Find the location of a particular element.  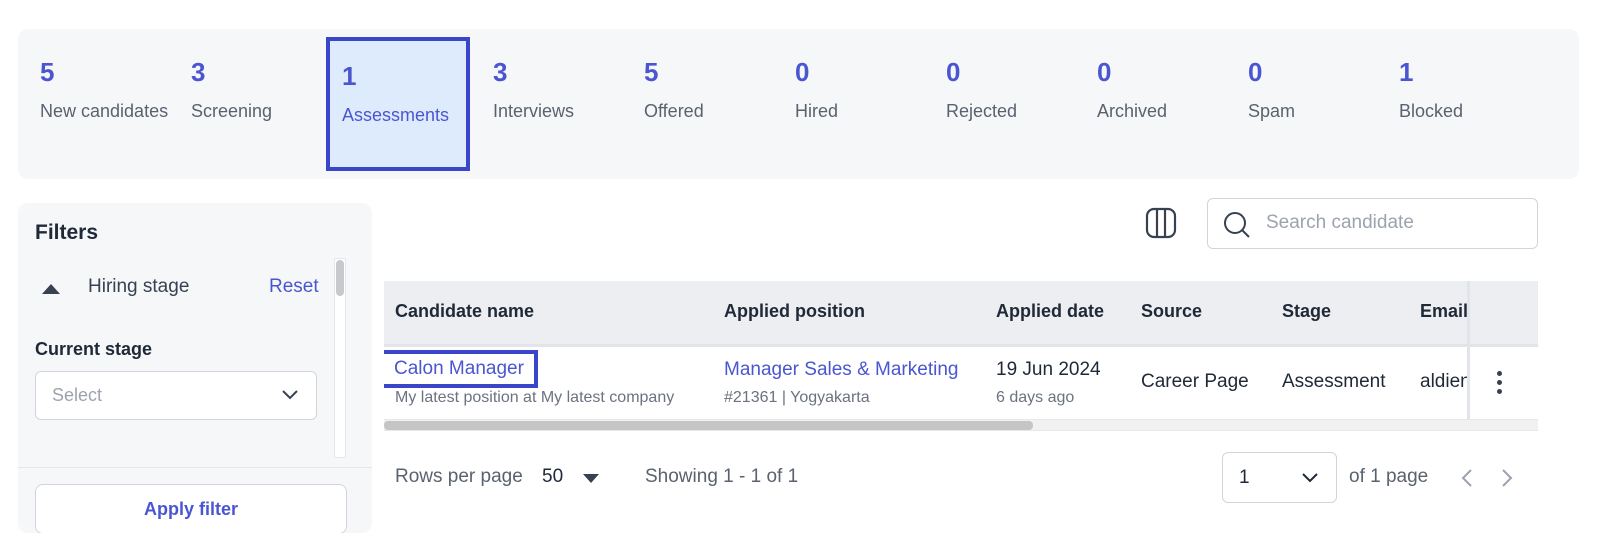

candidate-name-highlight: Calon Manager is located at coordinates (461, 369).